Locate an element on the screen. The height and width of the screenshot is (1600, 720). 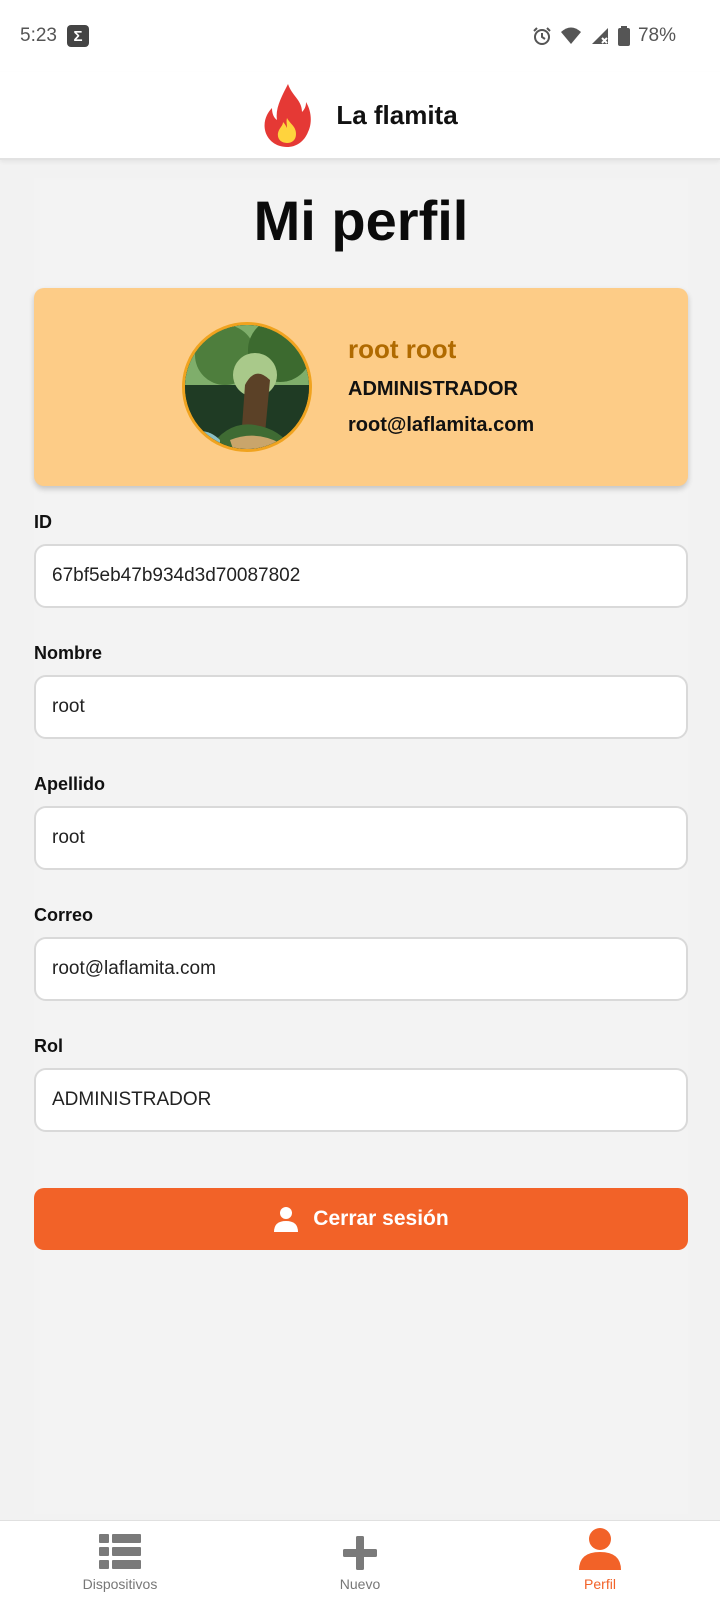
apellido-field is located at coordinates (361, 838).